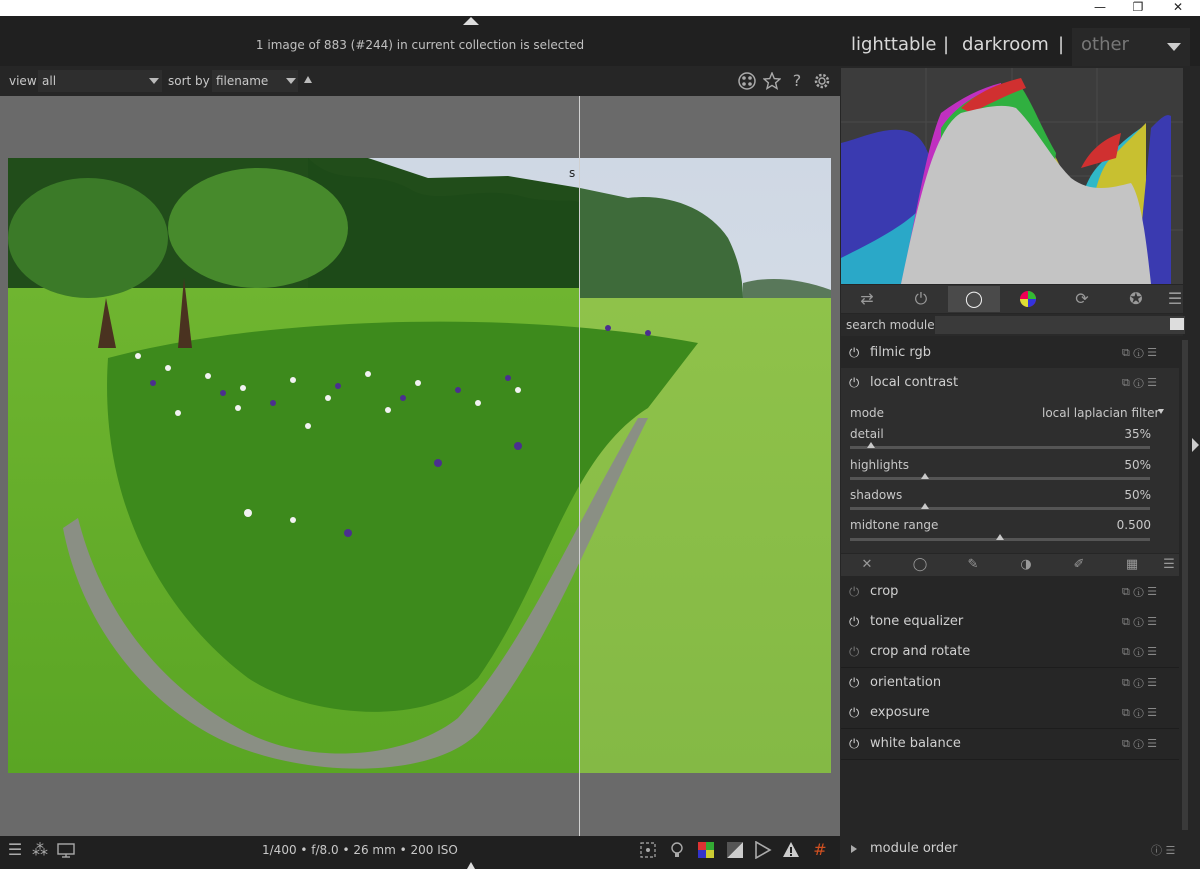  I want to click on guides-icon: #, so click(820, 850).